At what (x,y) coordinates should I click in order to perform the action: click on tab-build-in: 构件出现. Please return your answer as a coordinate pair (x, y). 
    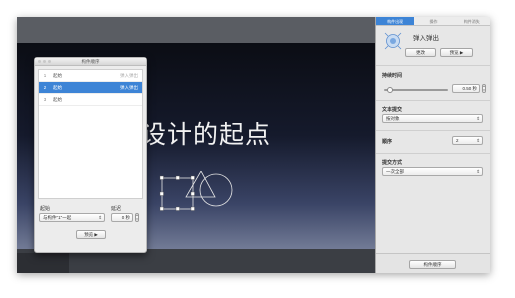
    Looking at the image, I should click on (395, 21).